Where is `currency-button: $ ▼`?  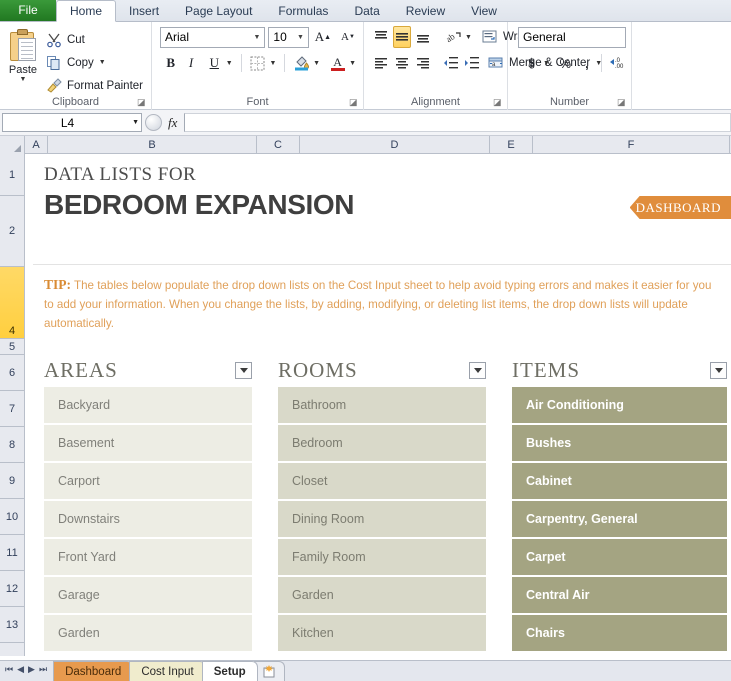
currency-button: $ ▼ is located at coordinates (536, 63).